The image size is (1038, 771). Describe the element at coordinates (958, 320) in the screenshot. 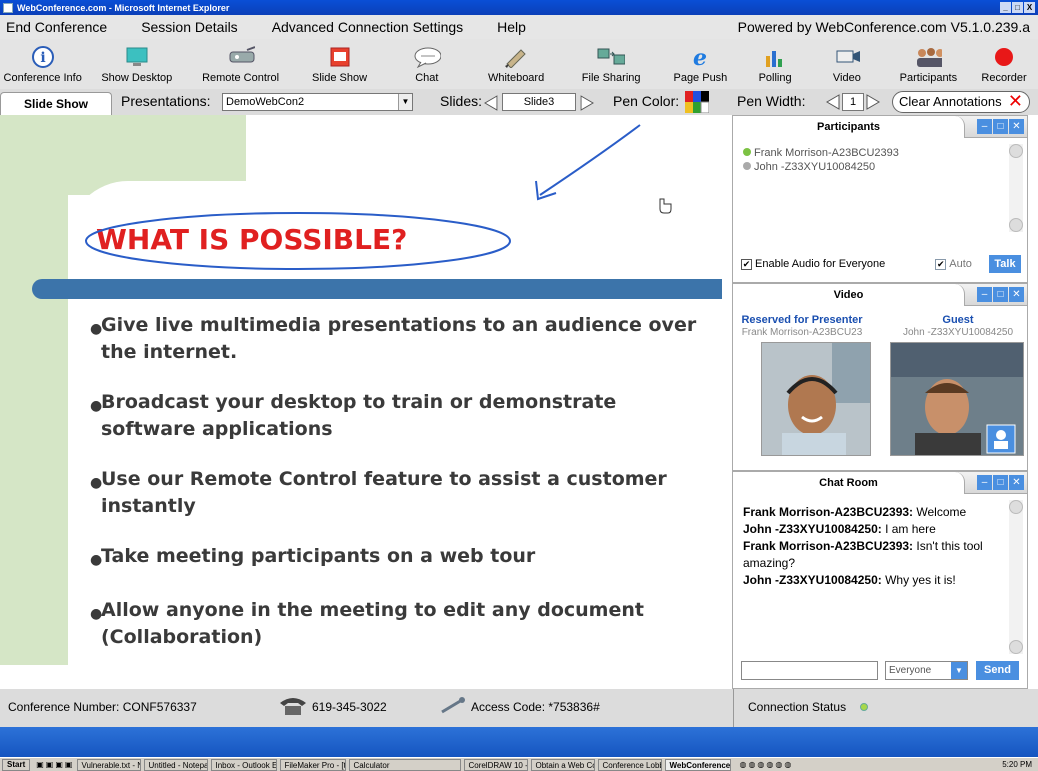

I see `guest-video-label: Guest` at that location.